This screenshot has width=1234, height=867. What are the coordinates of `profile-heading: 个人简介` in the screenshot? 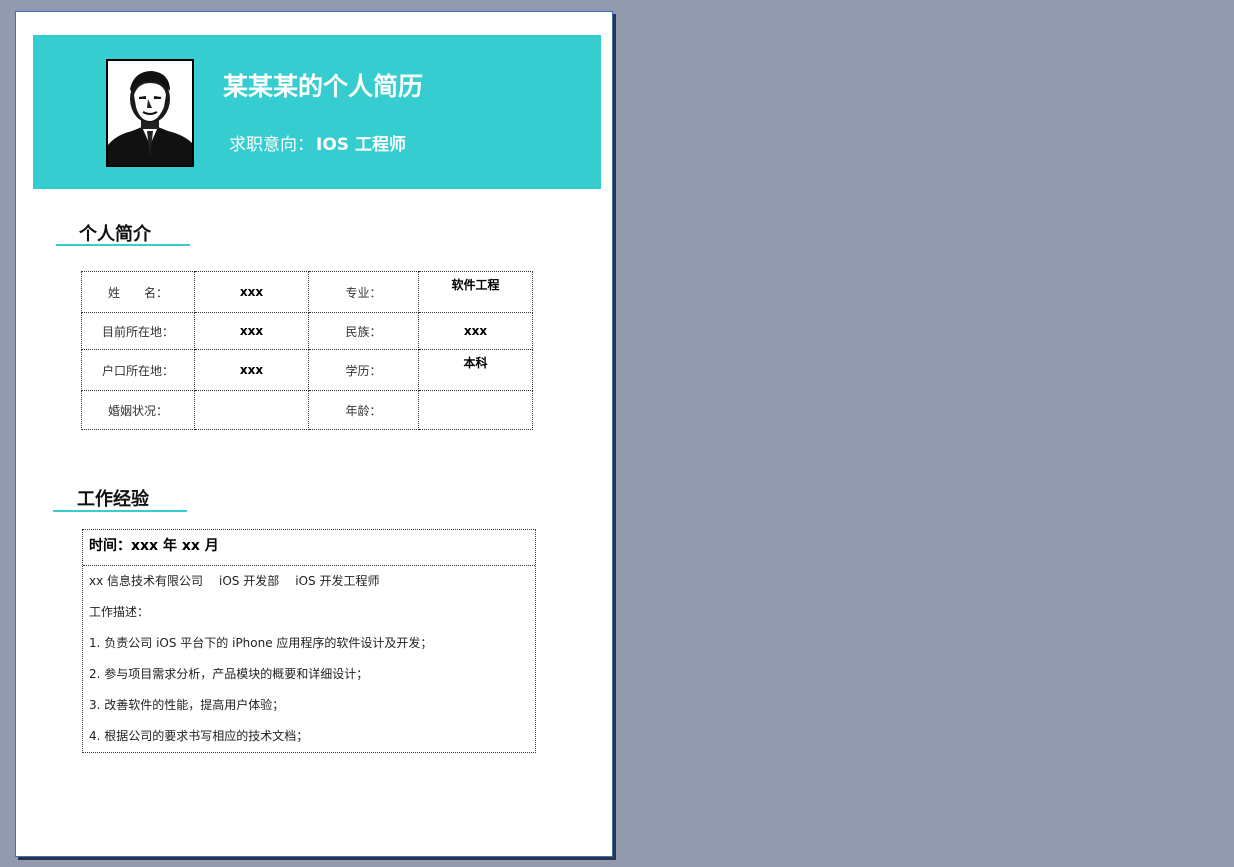 It's located at (115, 234).